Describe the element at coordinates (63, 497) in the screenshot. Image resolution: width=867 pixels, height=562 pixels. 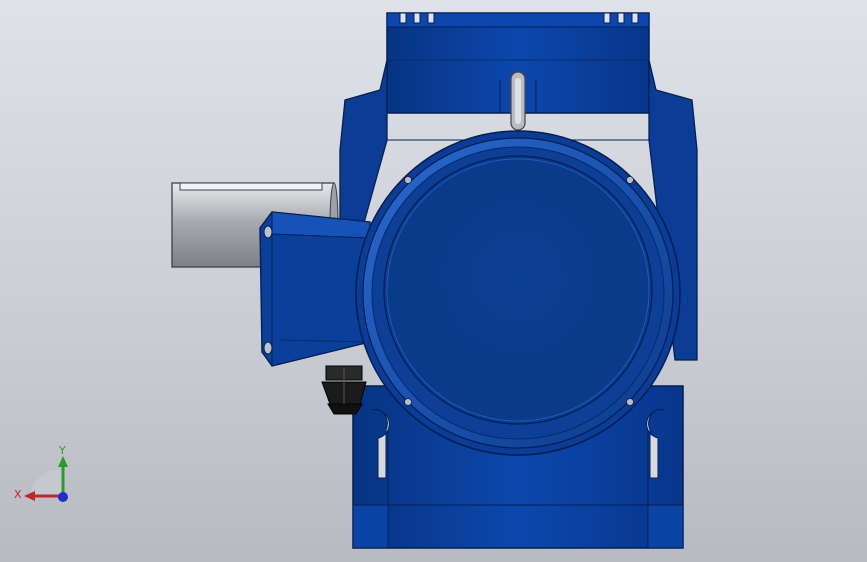
I see `z-axis-dot` at that location.